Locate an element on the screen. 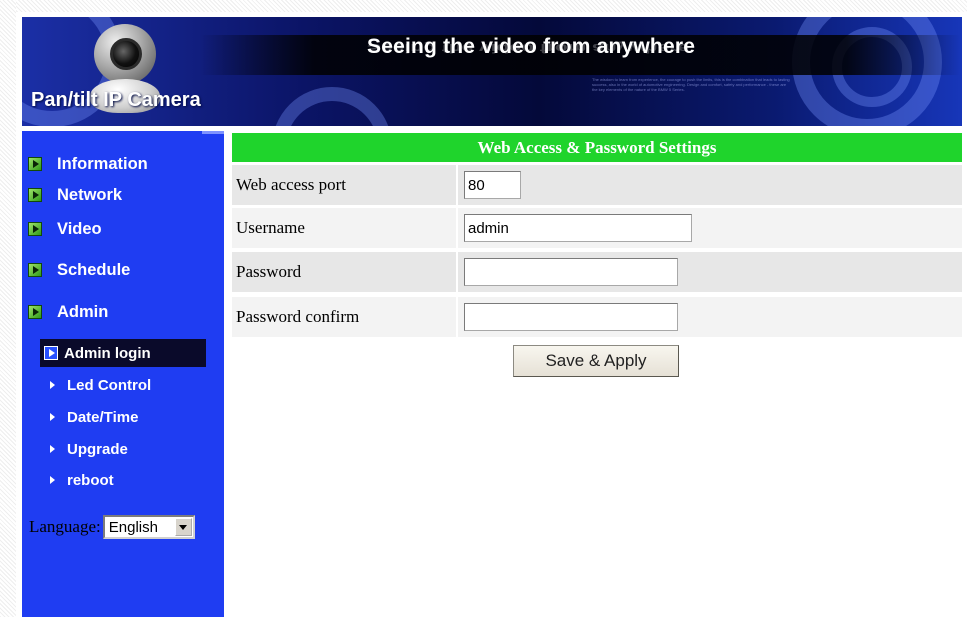 The width and height of the screenshot is (967, 617). sidebar-item-label: Video is located at coordinates (79, 228).